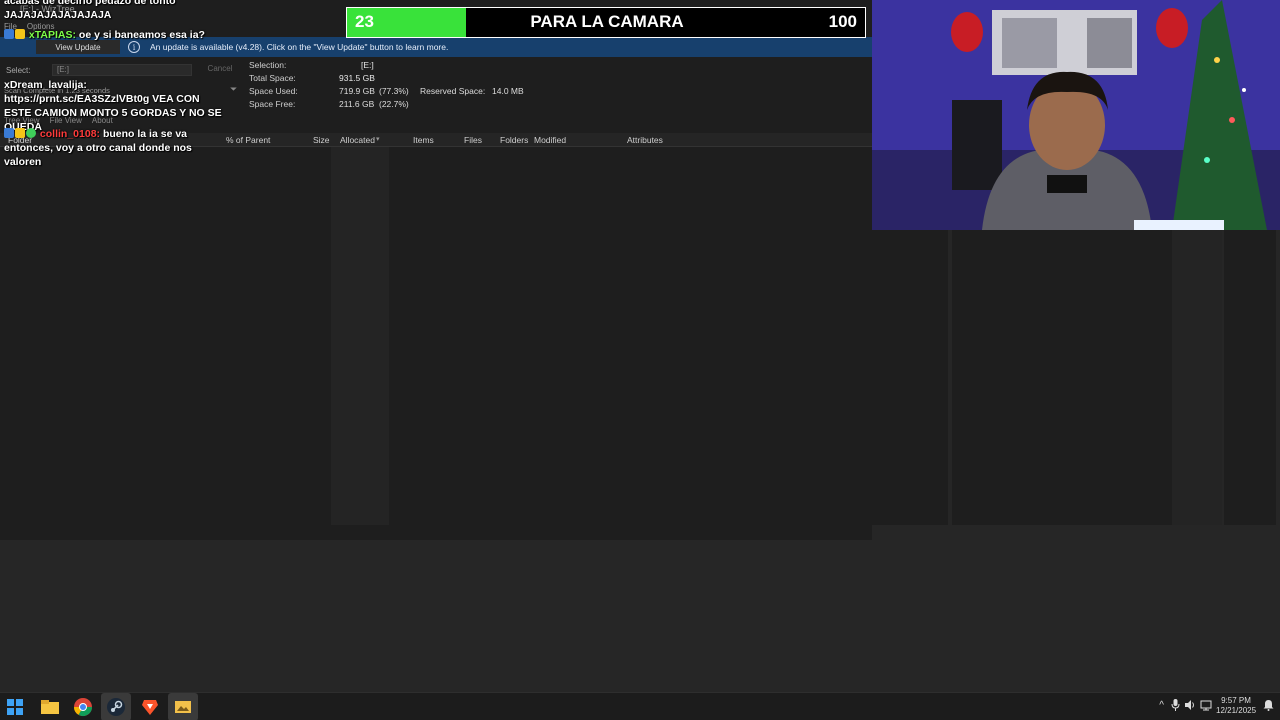  I want to click on goal-target: 100, so click(842, 21).